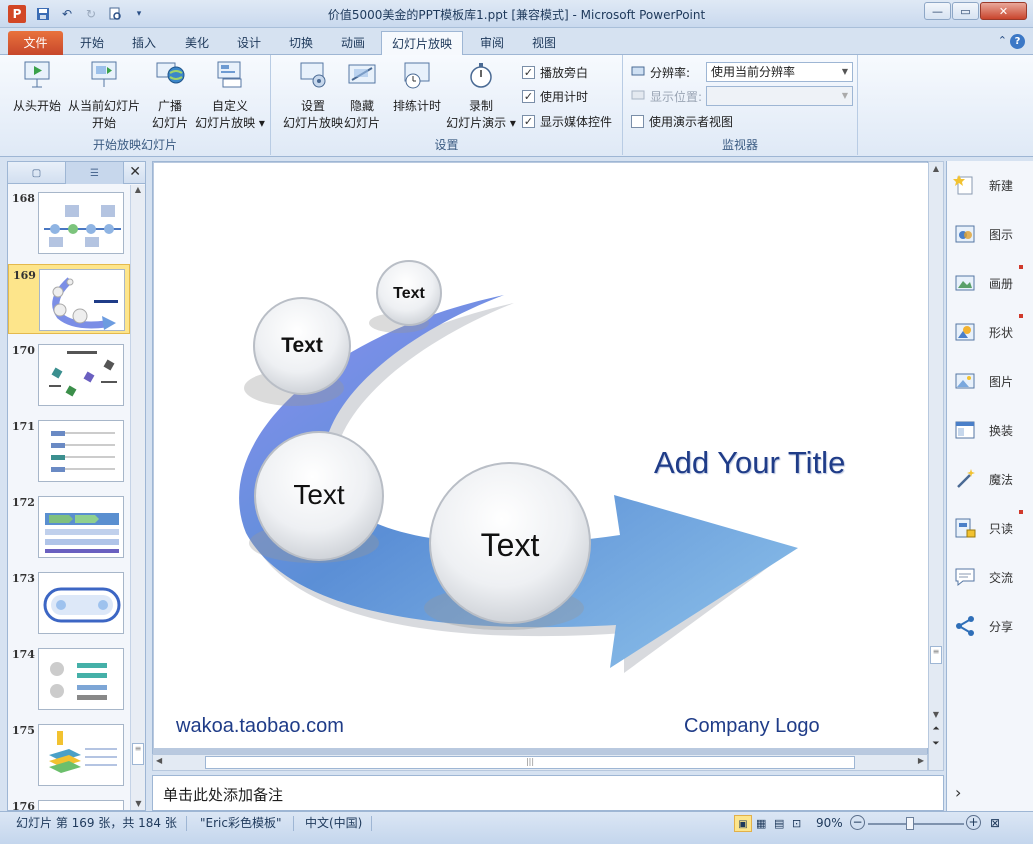 The height and width of the screenshot is (844, 1033). What do you see at coordinates (910, 823) in the screenshot?
I see `zoom-slider-thumb` at bounding box center [910, 823].